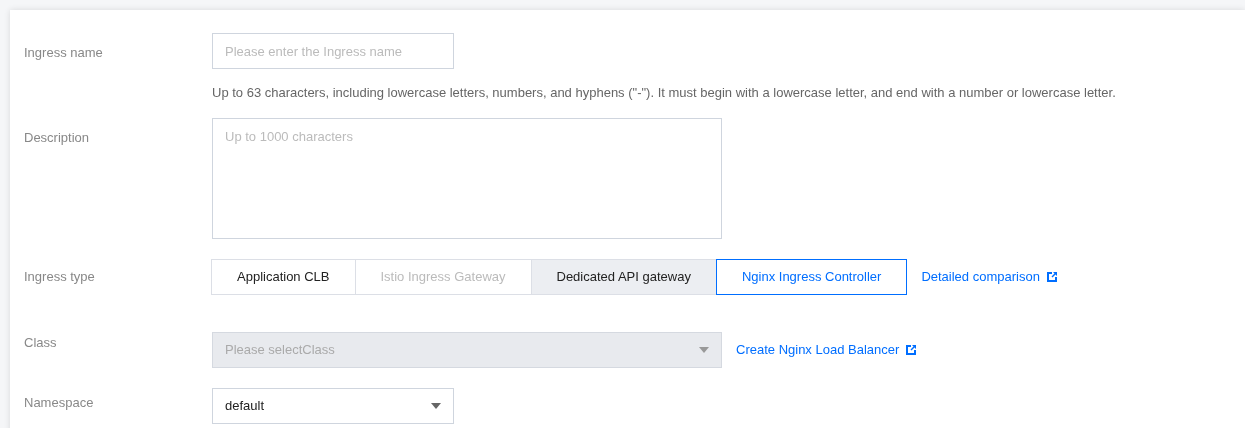 This screenshot has width=1245, height=428. I want to click on segment-option: Dedicated API gateway, so click(623, 276).